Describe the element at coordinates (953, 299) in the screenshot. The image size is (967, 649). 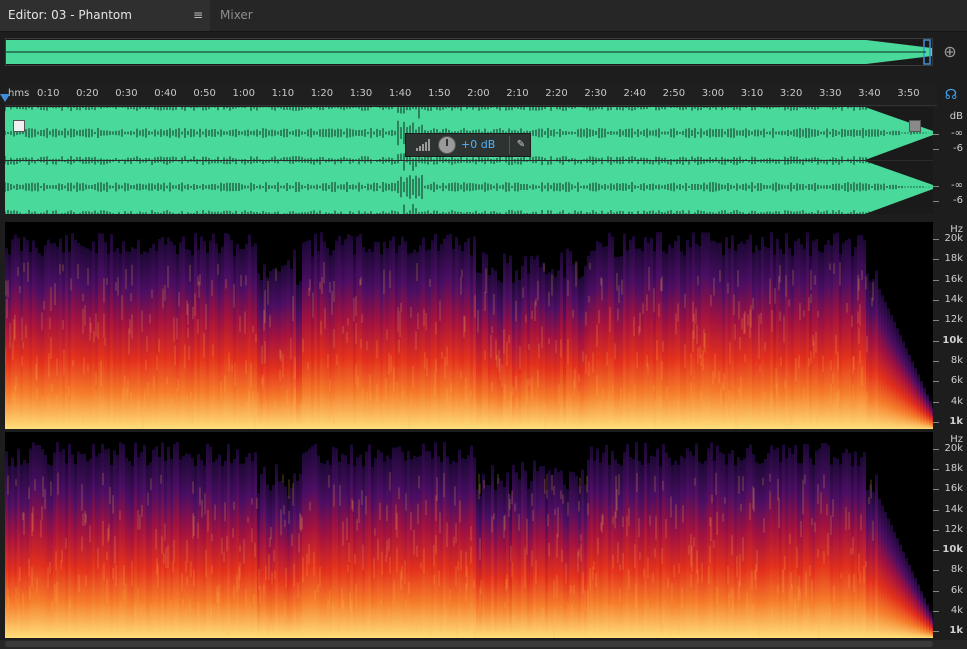
I see `frequency-label: 14k` at that location.